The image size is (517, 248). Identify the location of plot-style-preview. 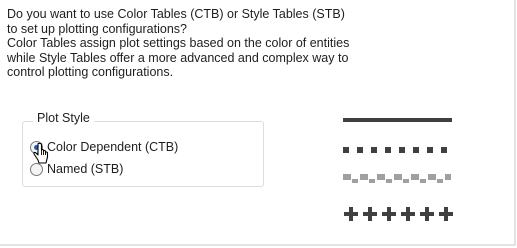
(398, 169).